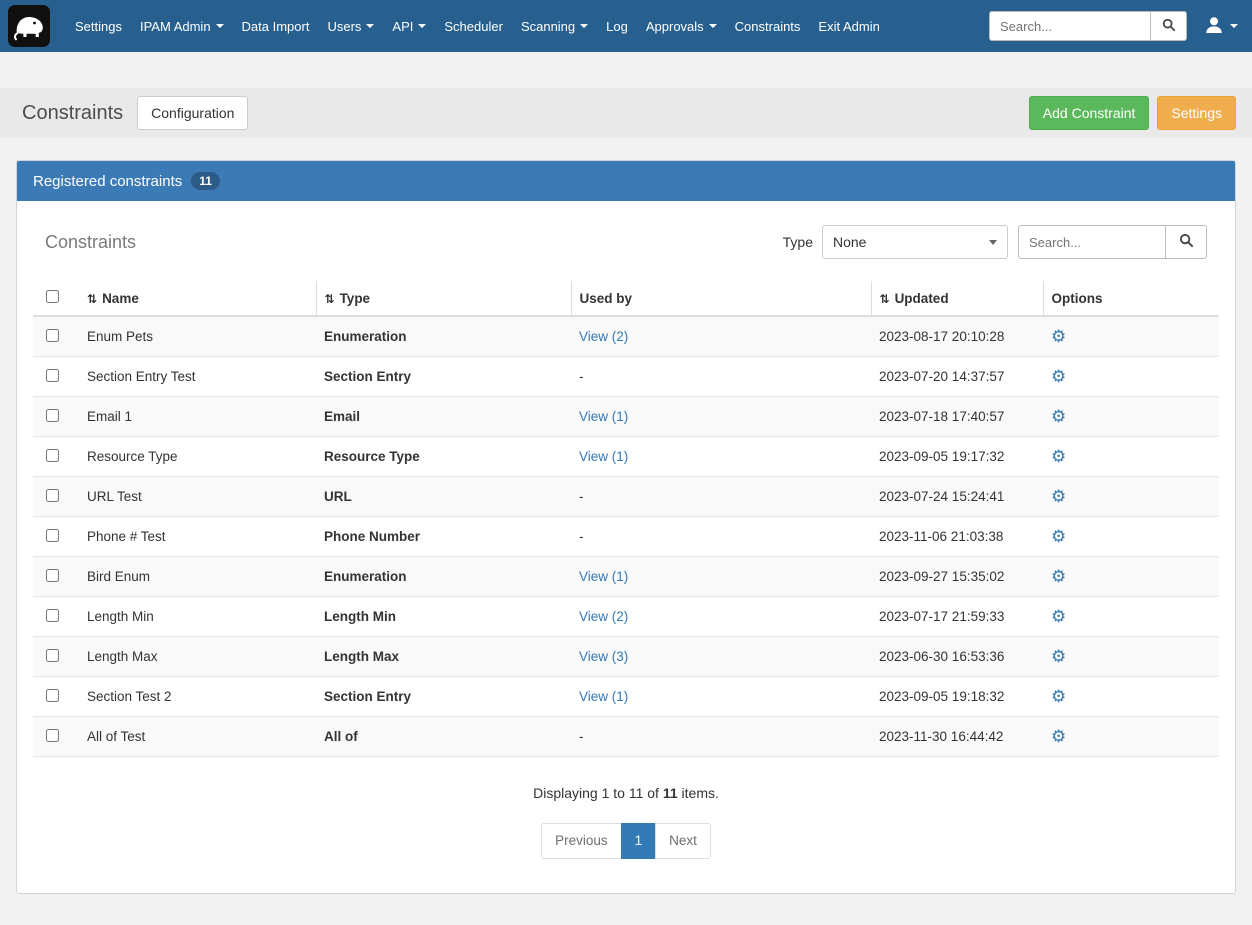 The height and width of the screenshot is (925, 1252). What do you see at coordinates (1196, 113) in the screenshot?
I see `settings-button: Settings` at bounding box center [1196, 113].